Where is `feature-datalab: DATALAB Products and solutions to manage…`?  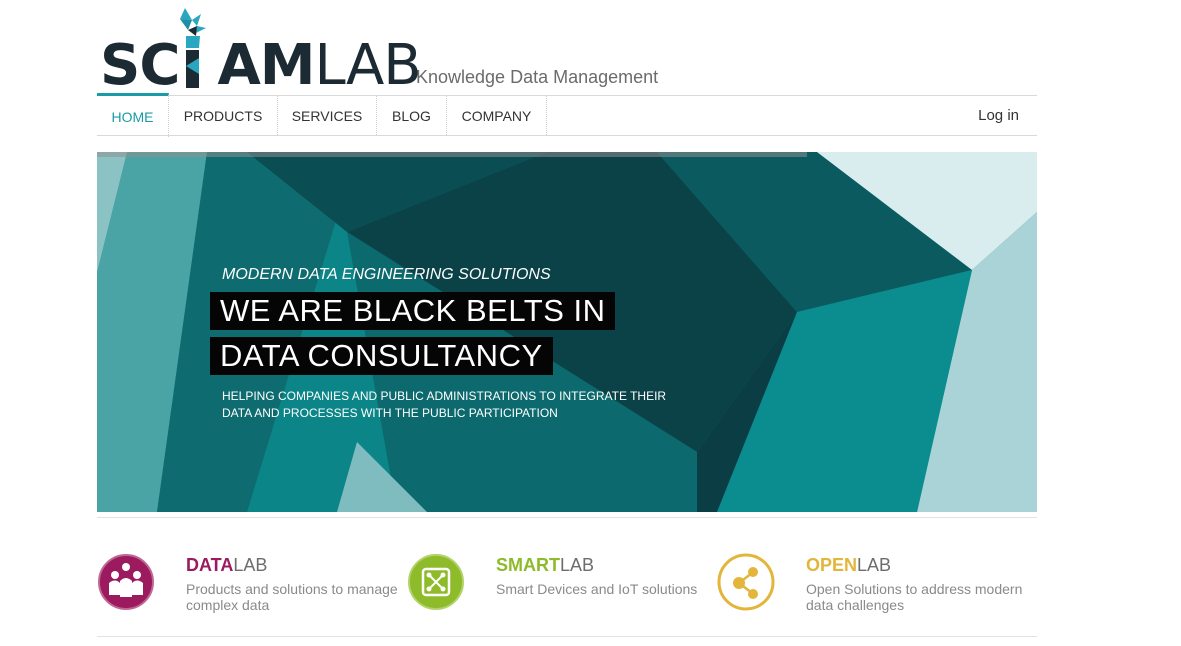
feature-datalab: DATALAB Products and solutions to manage… is located at coordinates (247, 586).